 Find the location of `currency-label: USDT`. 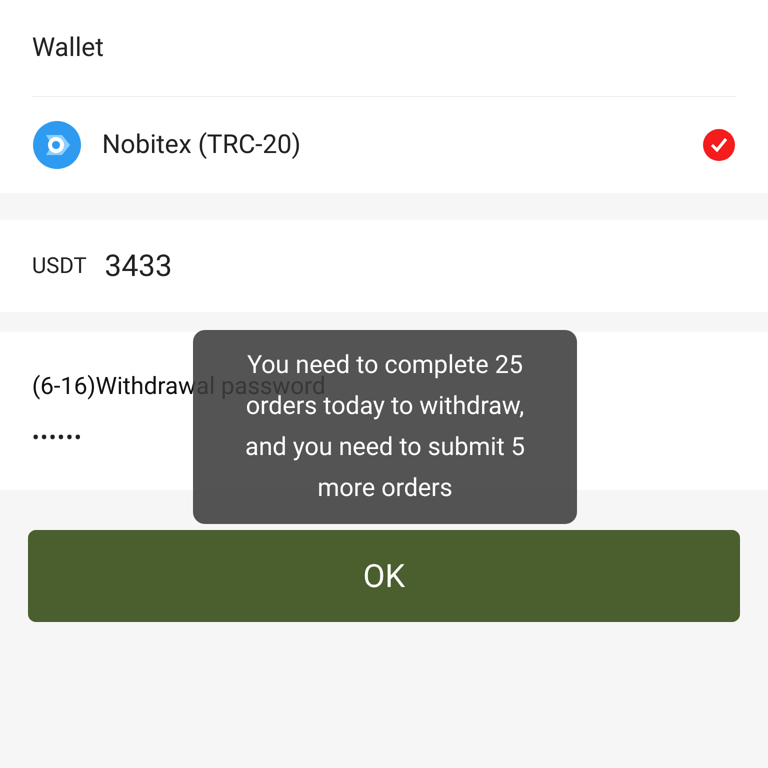

currency-label: USDT is located at coordinates (59, 266).